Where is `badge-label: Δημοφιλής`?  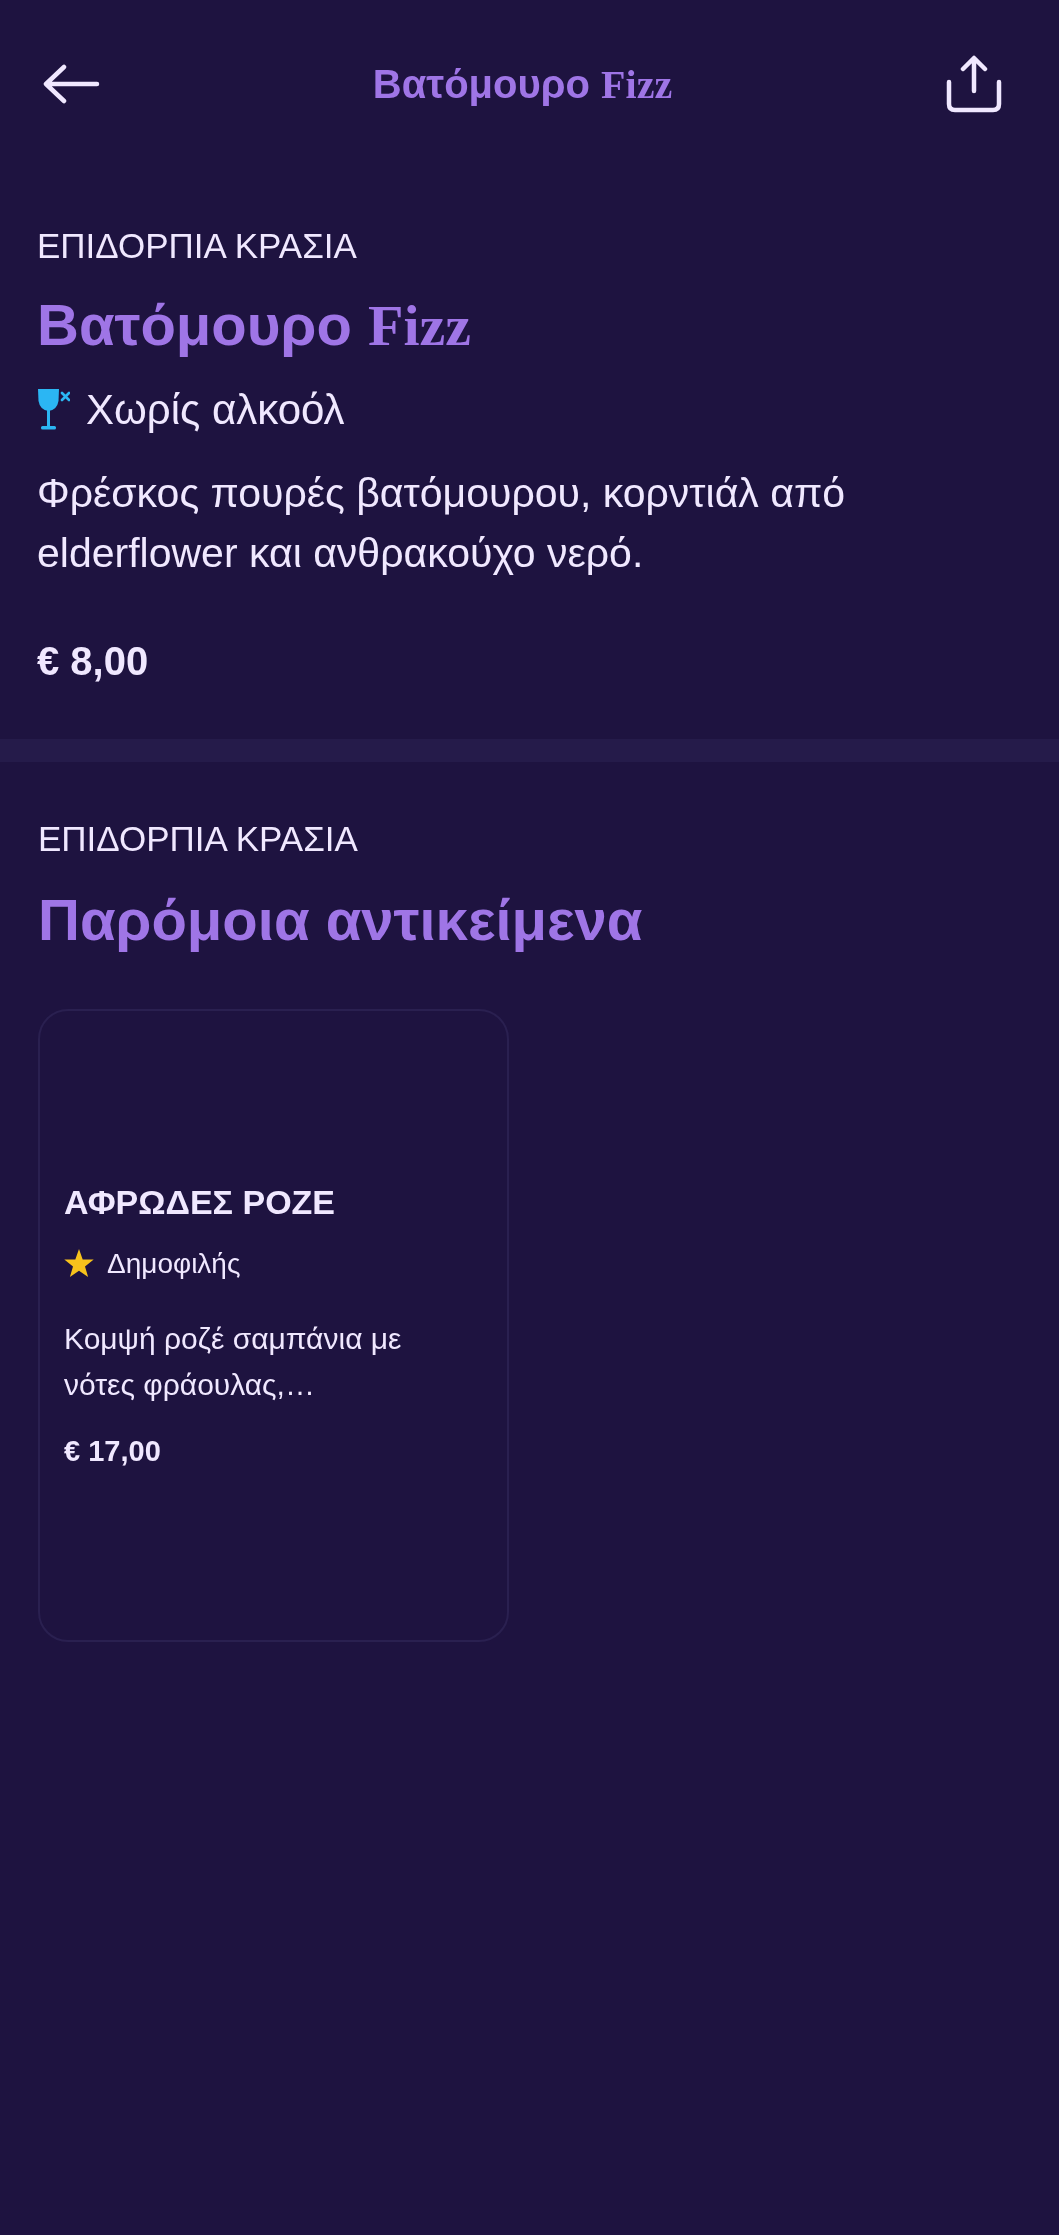
badge-label: Δημοφιλής is located at coordinates (174, 1264).